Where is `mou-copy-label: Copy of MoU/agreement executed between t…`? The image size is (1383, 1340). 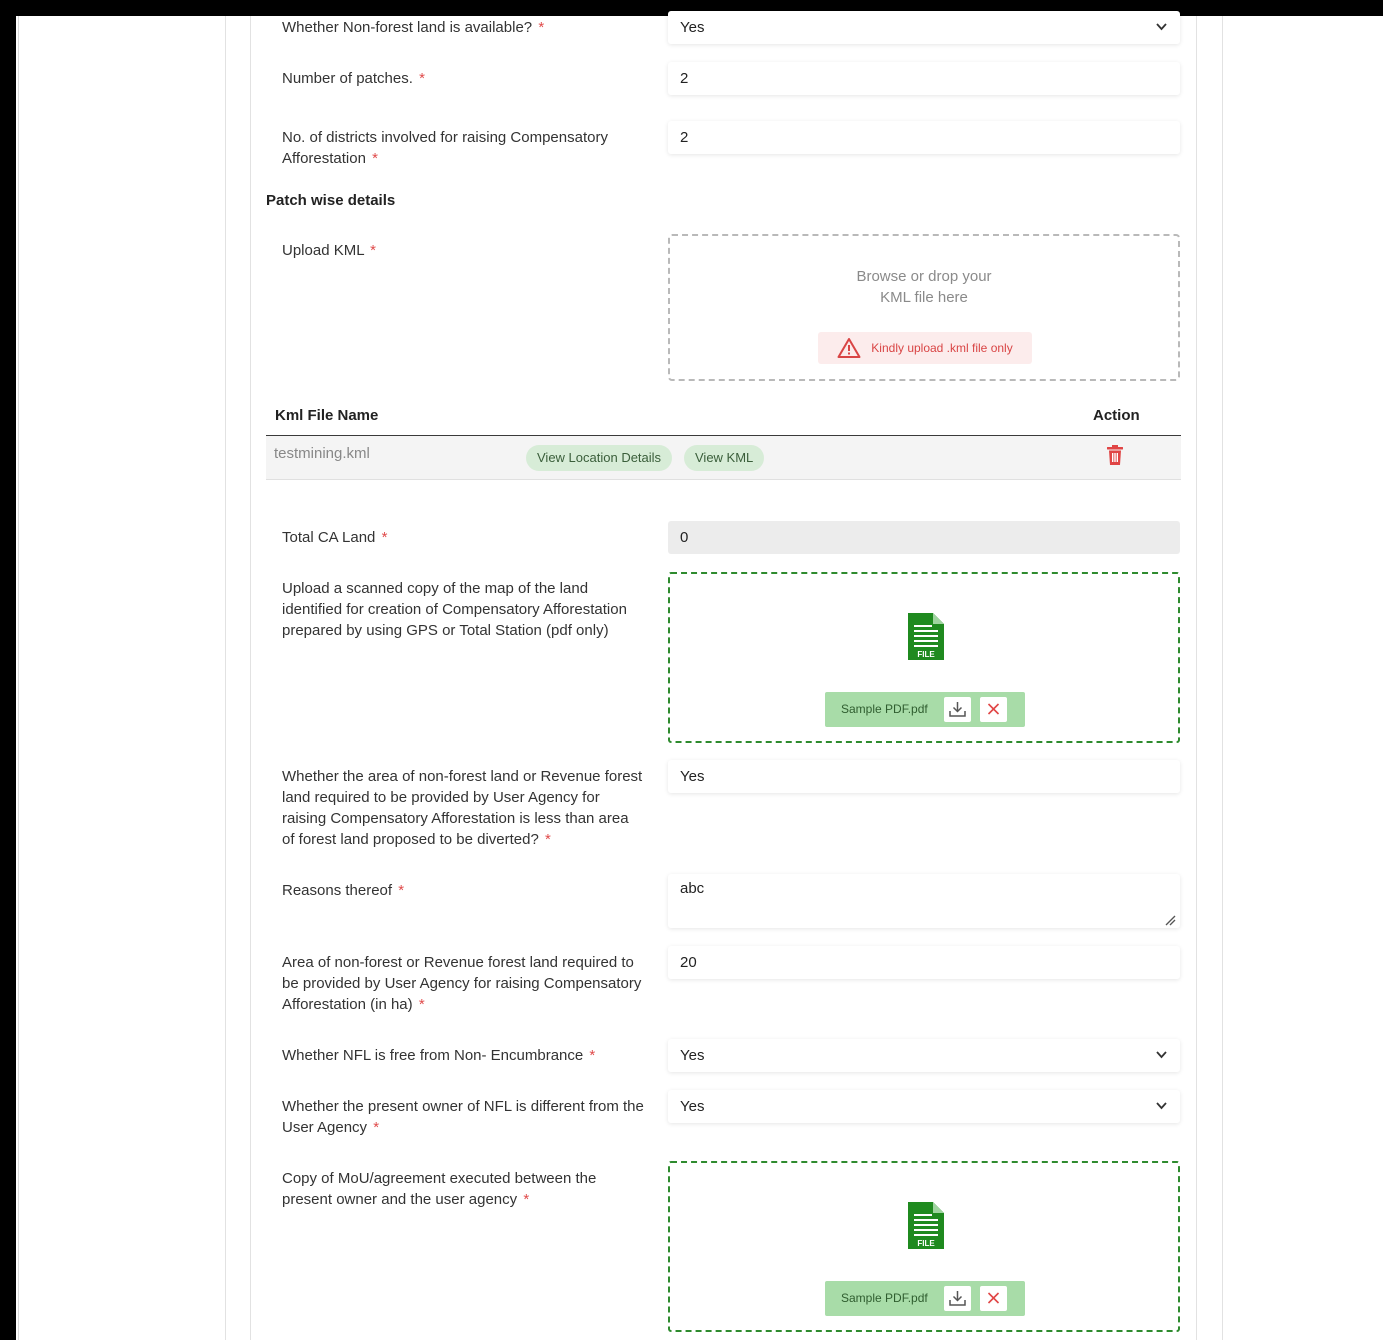 mou-copy-label: Copy of MoU/agreement executed between t… is located at coordinates (439, 1189).